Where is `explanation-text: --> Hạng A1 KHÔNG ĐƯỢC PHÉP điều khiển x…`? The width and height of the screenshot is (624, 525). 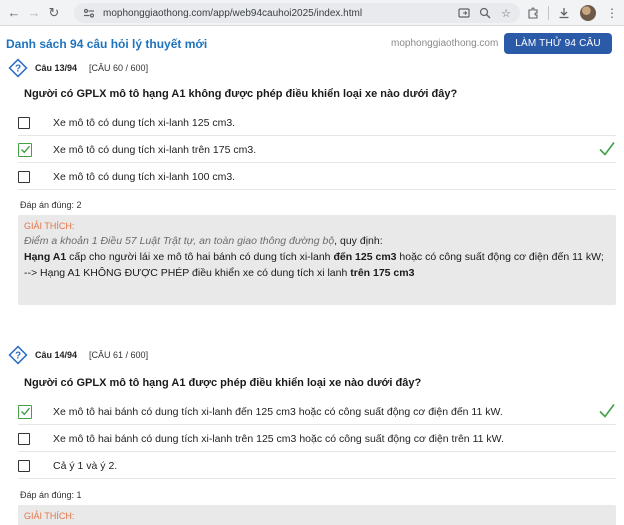
explanation-text: --> Hạng A1 KHÔNG ĐƯỢC PHÉP điều khiển x… is located at coordinates (187, 273).